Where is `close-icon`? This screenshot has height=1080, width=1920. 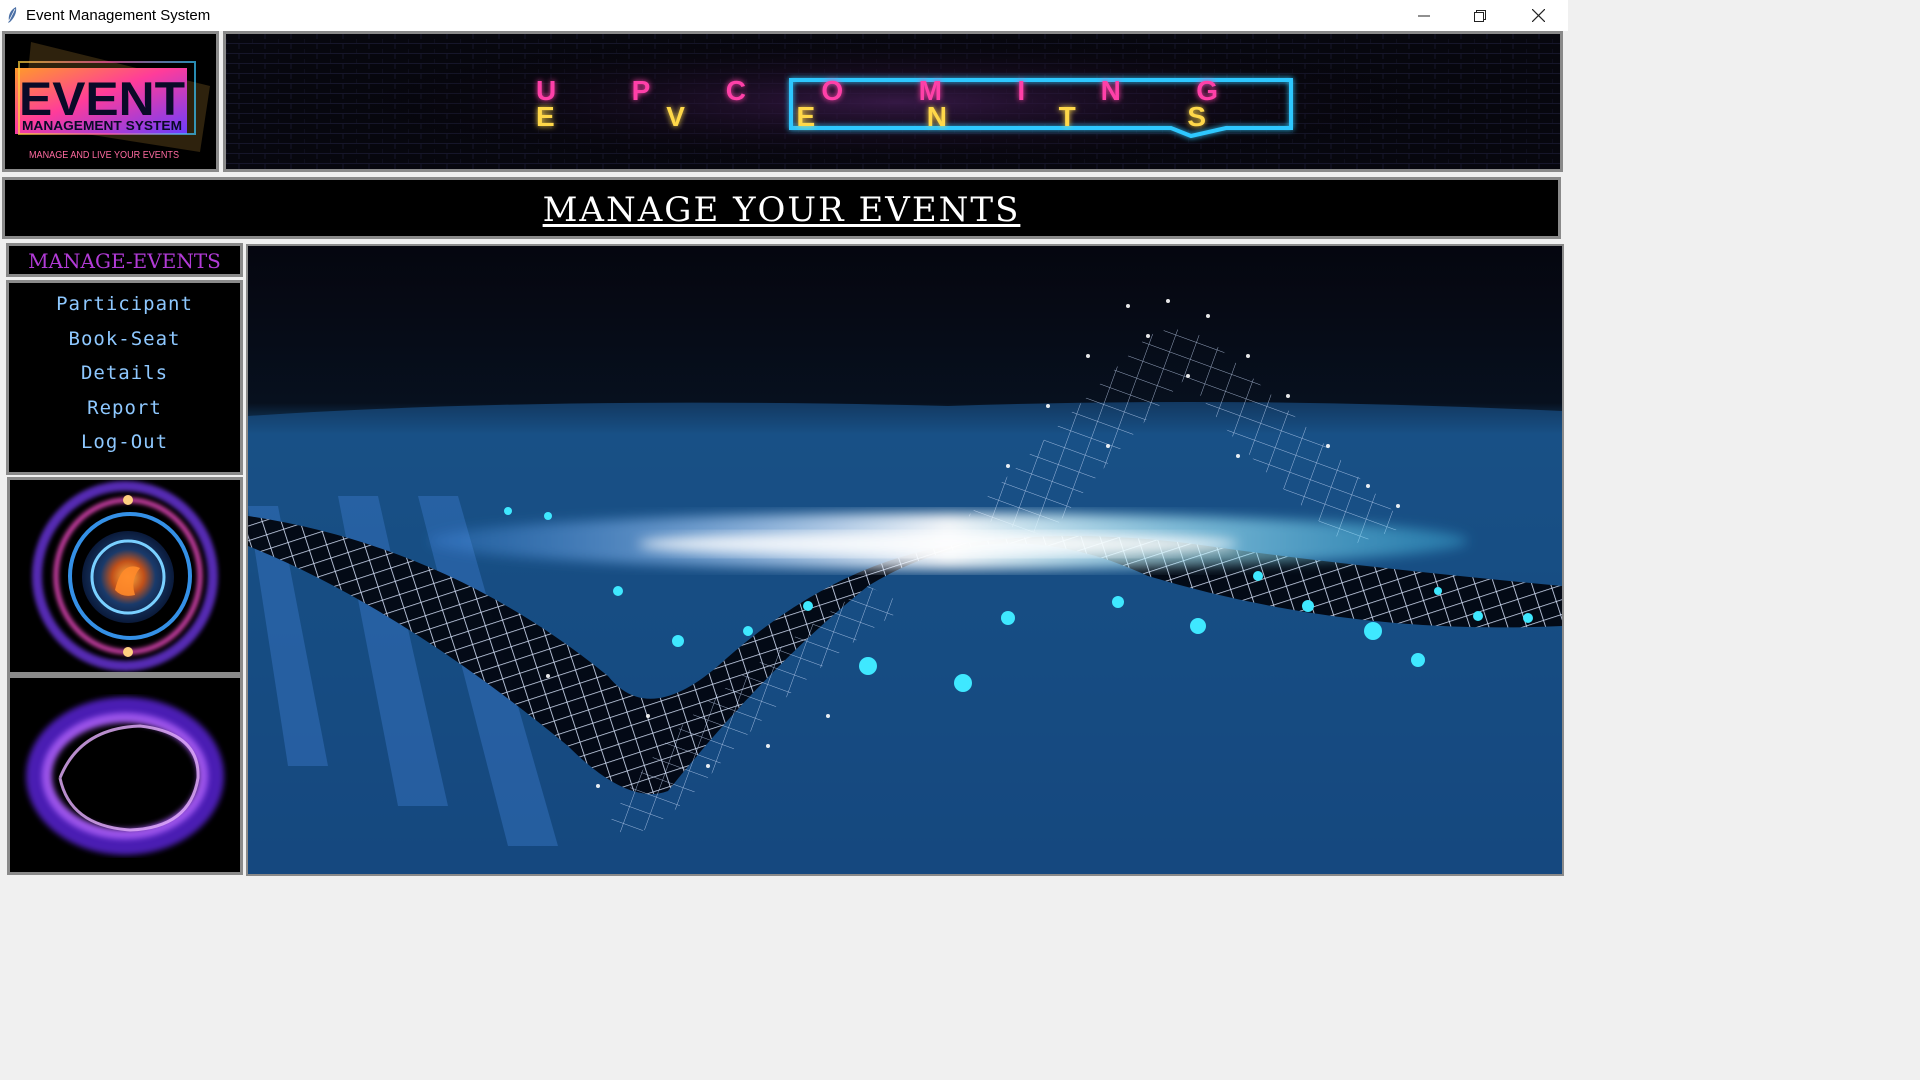 close-icon is located at coordinates (1538, 15).